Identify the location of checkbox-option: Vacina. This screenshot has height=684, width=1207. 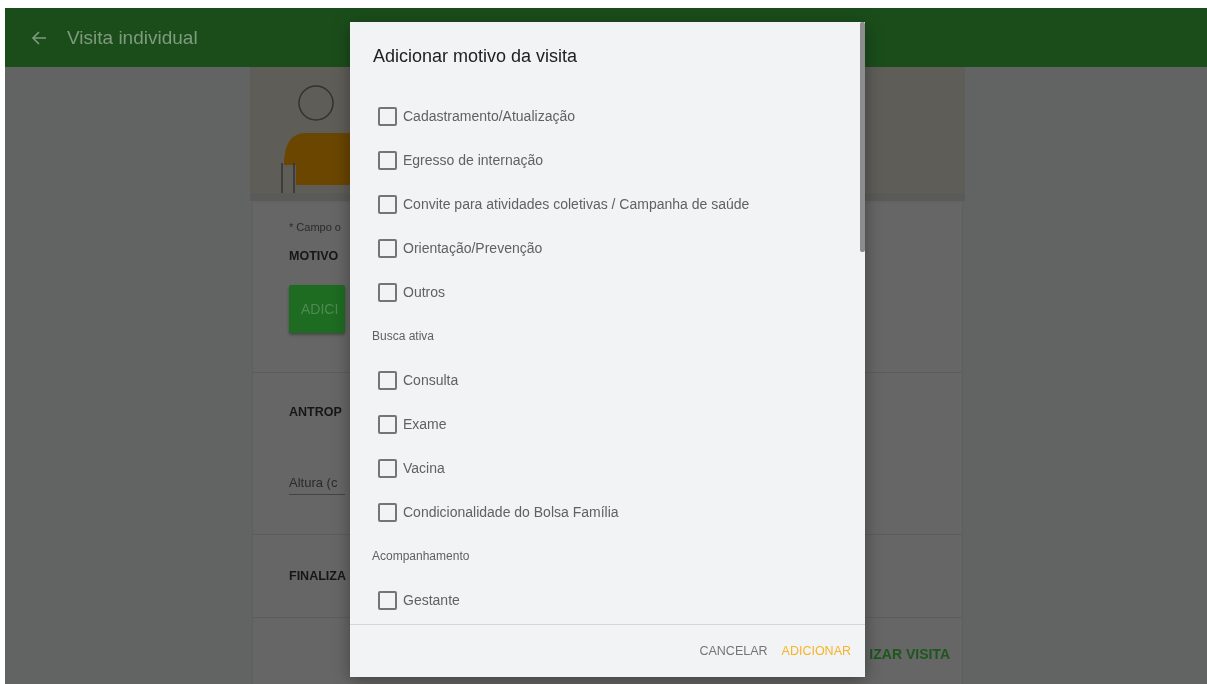
(411, 468).